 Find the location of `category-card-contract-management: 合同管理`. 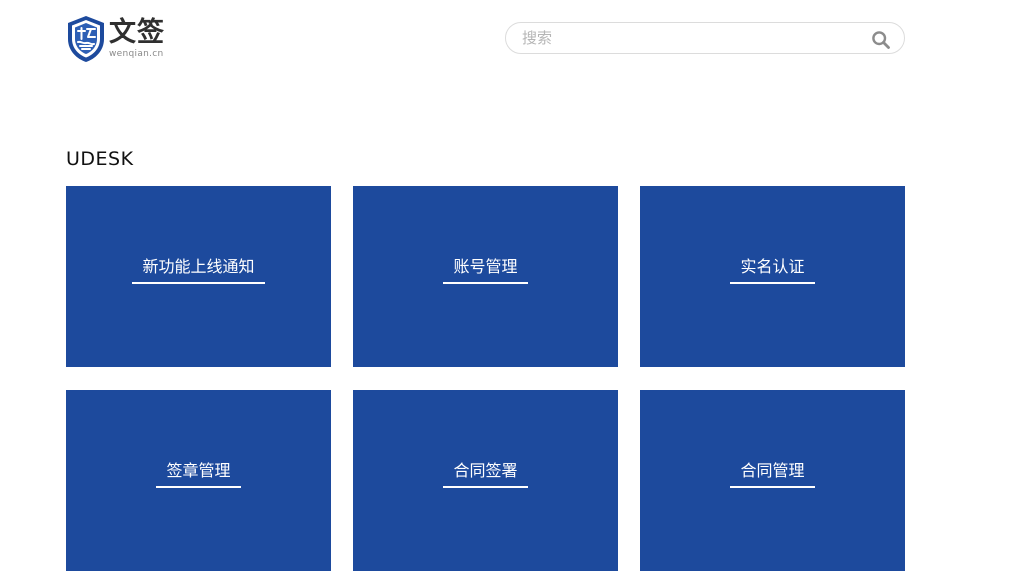

category-card-contract-management: 合同管理 is located at coordinates (772, 480).